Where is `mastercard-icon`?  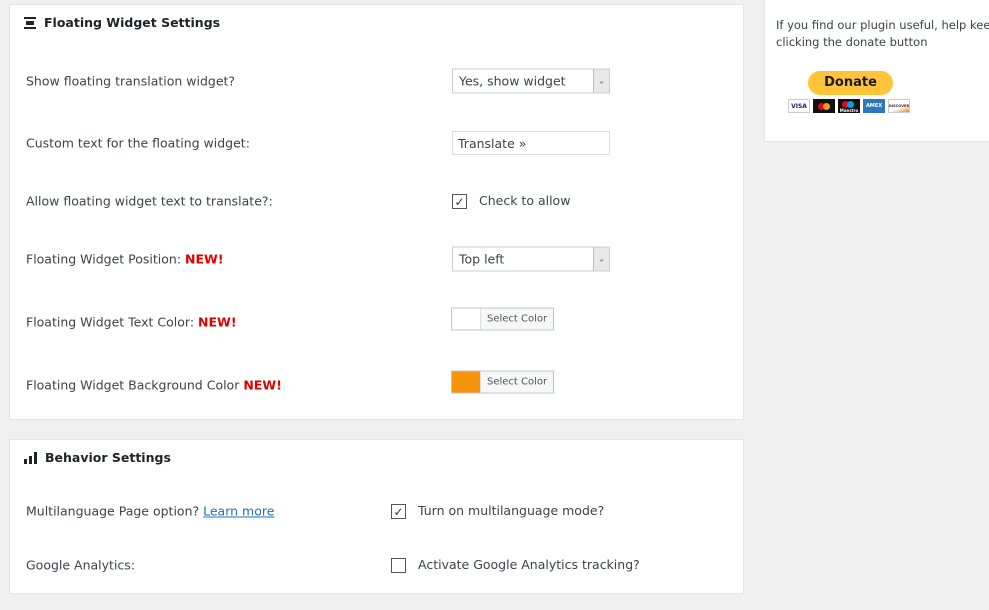 mastercard-icon is located at coordinates (824, 106).